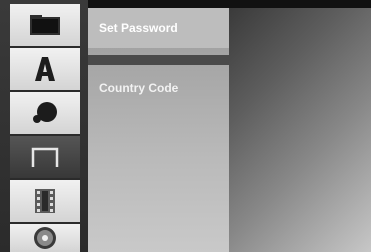 The height and width of the screenshot is (252, 371). What do you see at coordinates (158, 60) in the screenshot?
I see `menu-divider` at bounding box center [158, 60].